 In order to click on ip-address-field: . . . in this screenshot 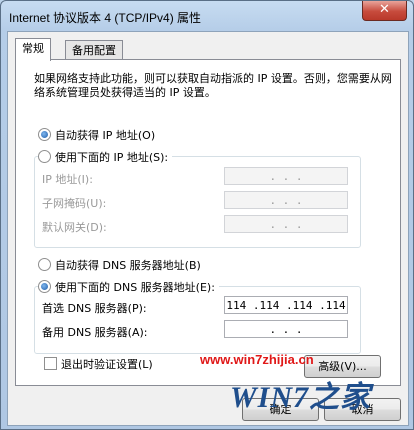, I will do `click(286, 176)`.